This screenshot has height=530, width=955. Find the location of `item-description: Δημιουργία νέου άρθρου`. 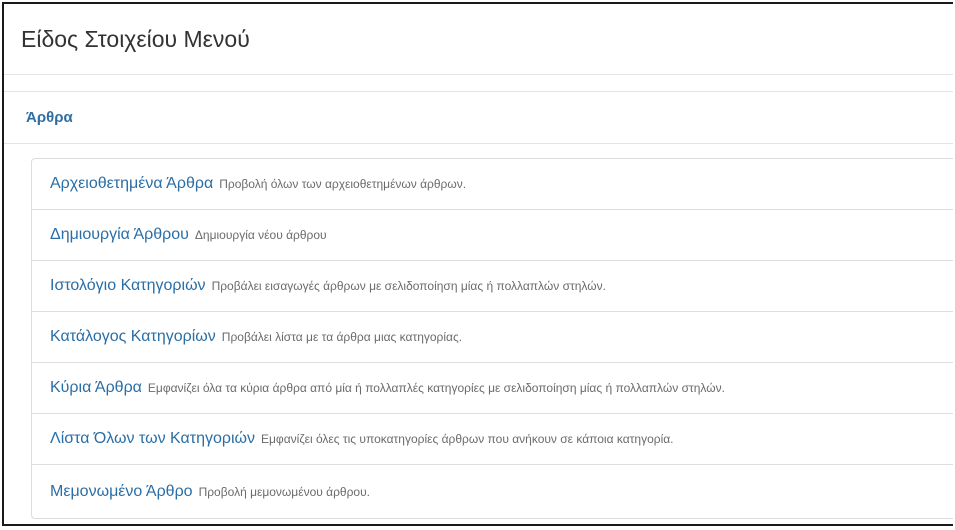

item-description: Δημιουργία νέου άρθρου is located at coordinates (260, 235).